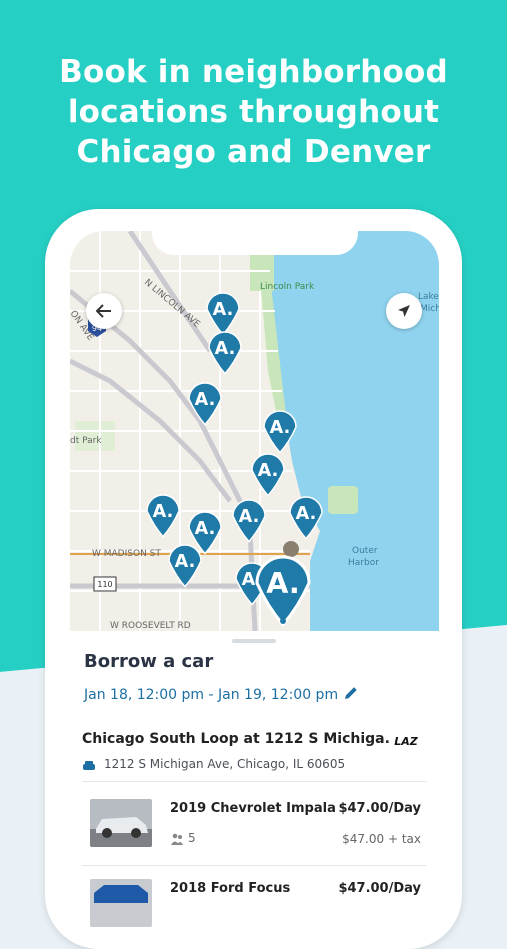 The height and width of the screenshot is (949, 507). Describe the element at coordinates (211, 695) in the screenshot. I see `date-range: Jan 18, 12:00 pm - Jan 19, 12:00 pm` at that location.